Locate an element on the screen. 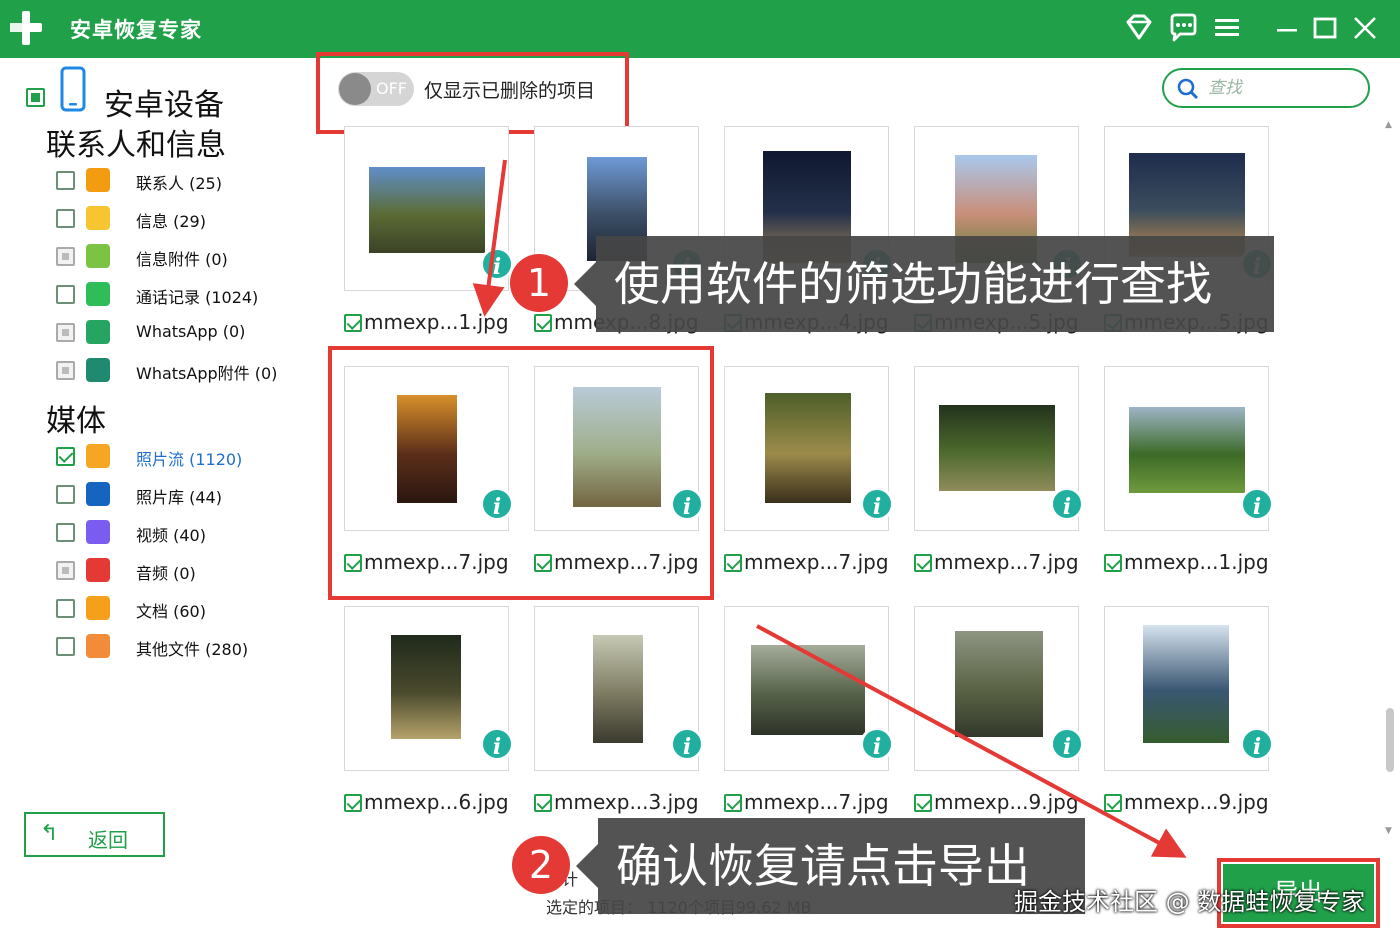  contact-item: 联系人 (25) is located at coordinates (179, 181).